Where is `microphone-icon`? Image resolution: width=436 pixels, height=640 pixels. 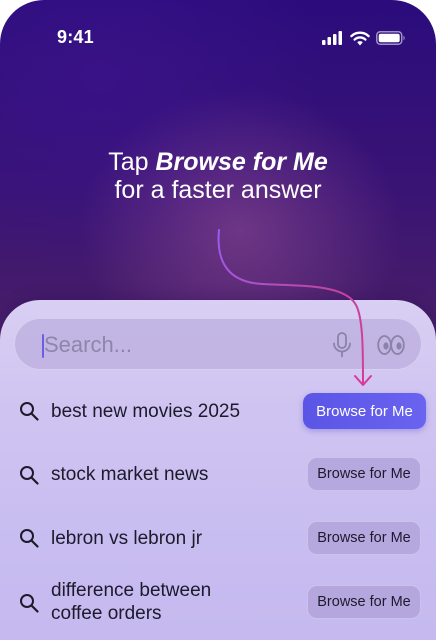
microphone-icon is located at coordinates (342, 345).